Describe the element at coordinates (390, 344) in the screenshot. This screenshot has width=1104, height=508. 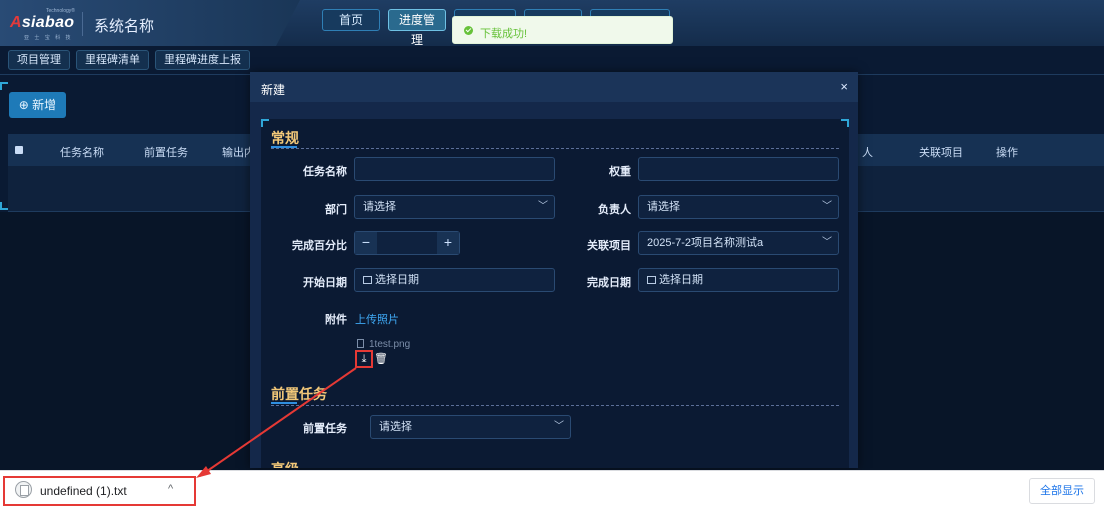
I see `attachment-file-name: 1test.png` at that location.